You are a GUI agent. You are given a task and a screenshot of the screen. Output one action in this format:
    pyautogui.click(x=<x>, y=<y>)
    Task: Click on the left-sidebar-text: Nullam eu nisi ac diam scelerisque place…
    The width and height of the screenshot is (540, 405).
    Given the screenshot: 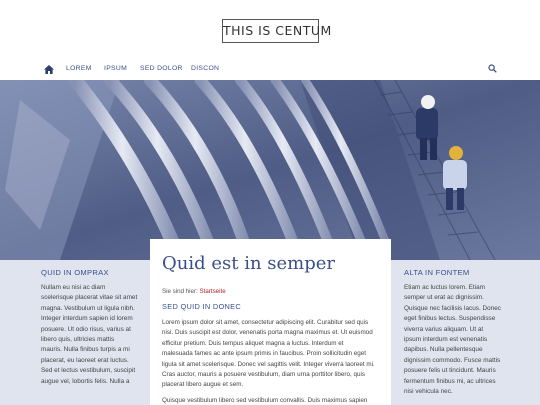 What is the action you would take?
    pyautogui.click(x=95, y=335)
    